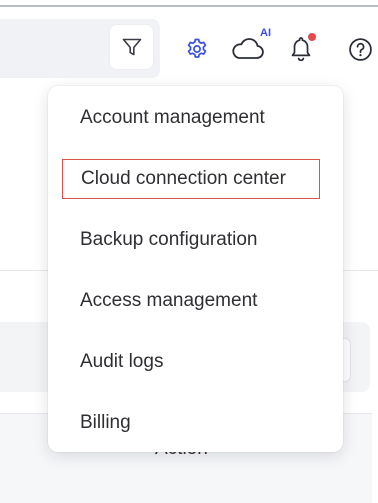 The height and width of the screenshot is (503, 378). I want to click on cloud-ai-button: AI, so click(251, 44).